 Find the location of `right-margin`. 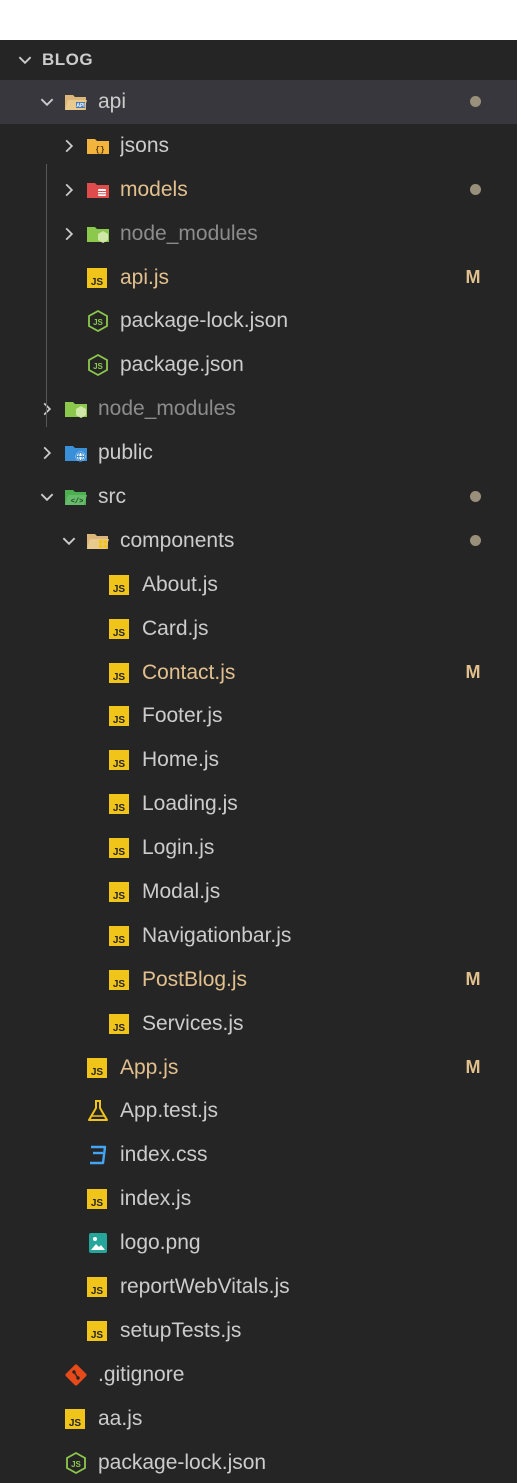

right-margin is located at coordinates (519, 741).